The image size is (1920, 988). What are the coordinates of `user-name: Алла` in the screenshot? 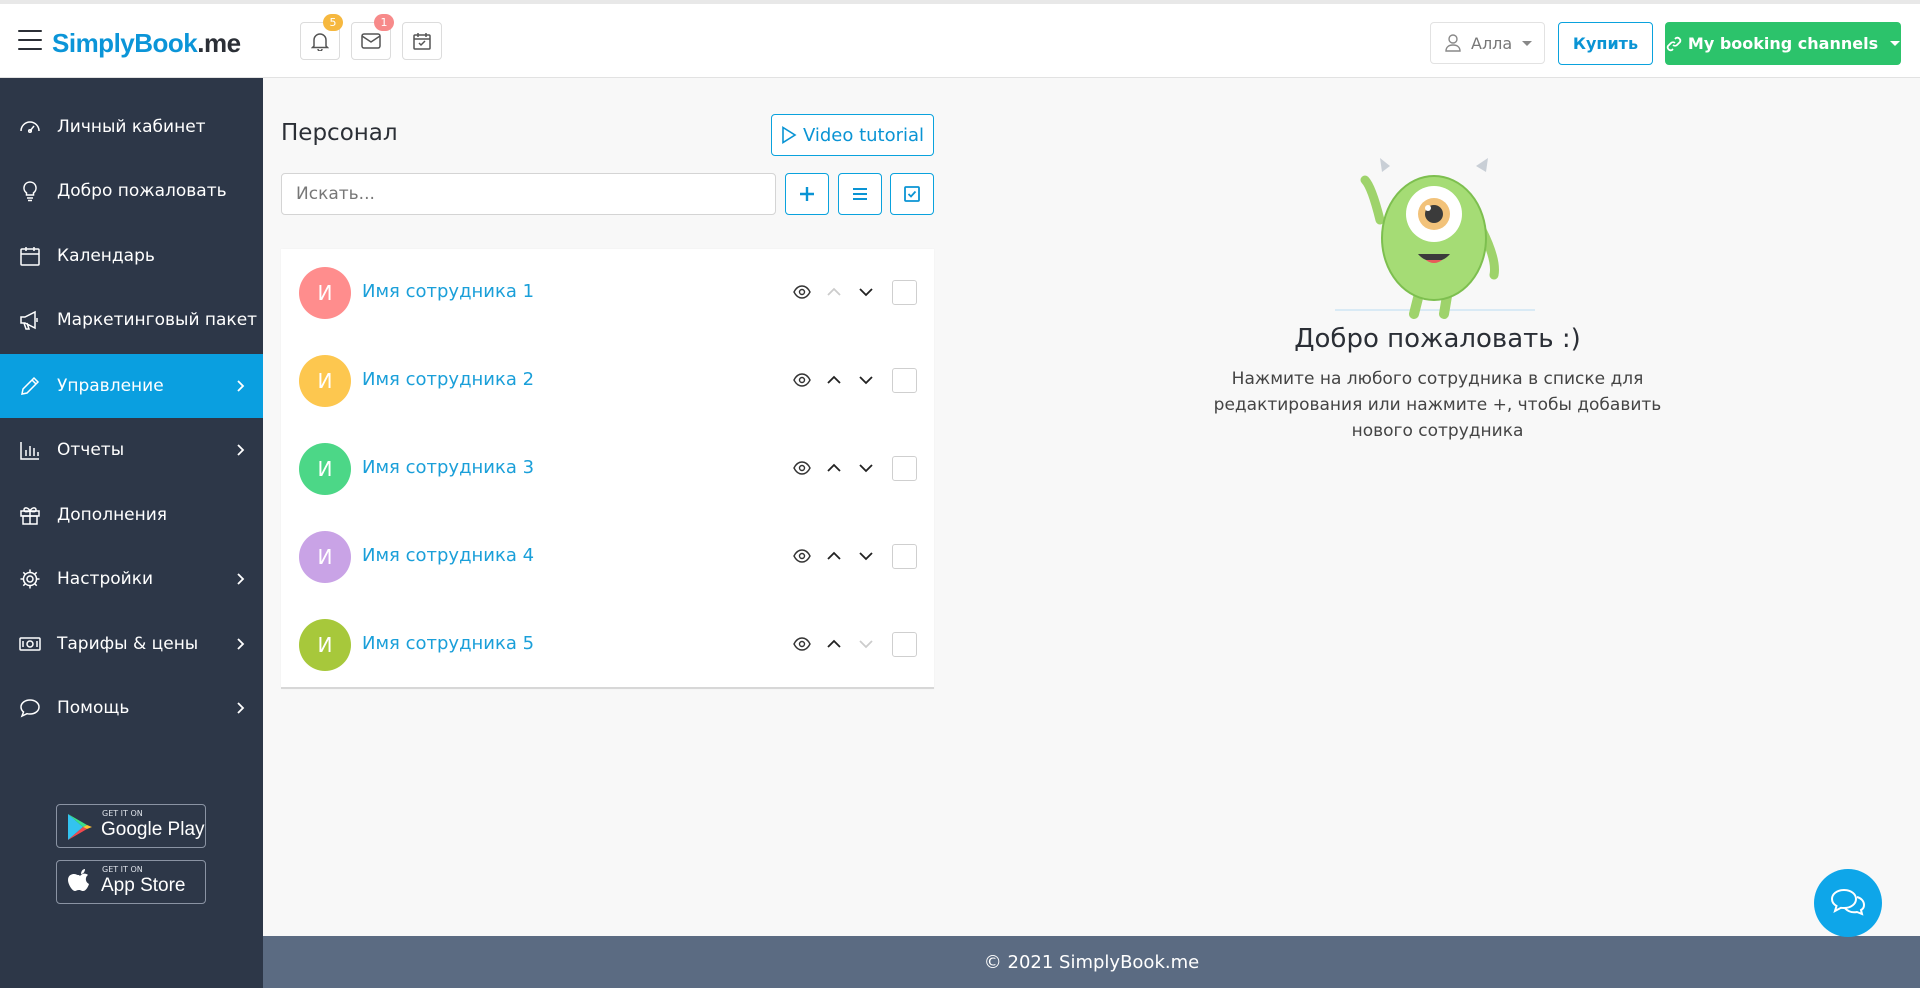 It's located at (1492, 43).